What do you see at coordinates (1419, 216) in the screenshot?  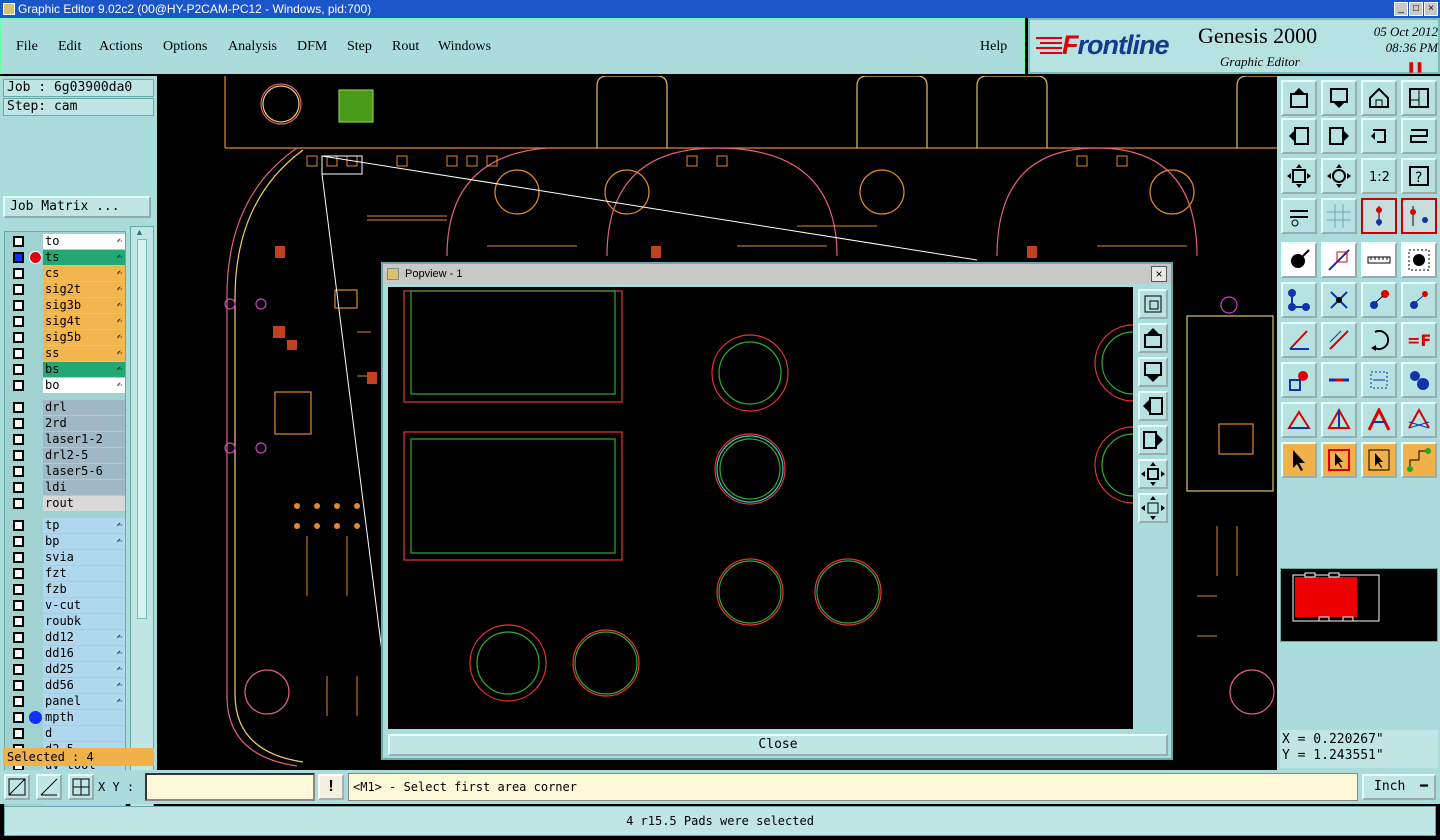 I see `tool-connect-icon` at bounding box center [1419, 216].